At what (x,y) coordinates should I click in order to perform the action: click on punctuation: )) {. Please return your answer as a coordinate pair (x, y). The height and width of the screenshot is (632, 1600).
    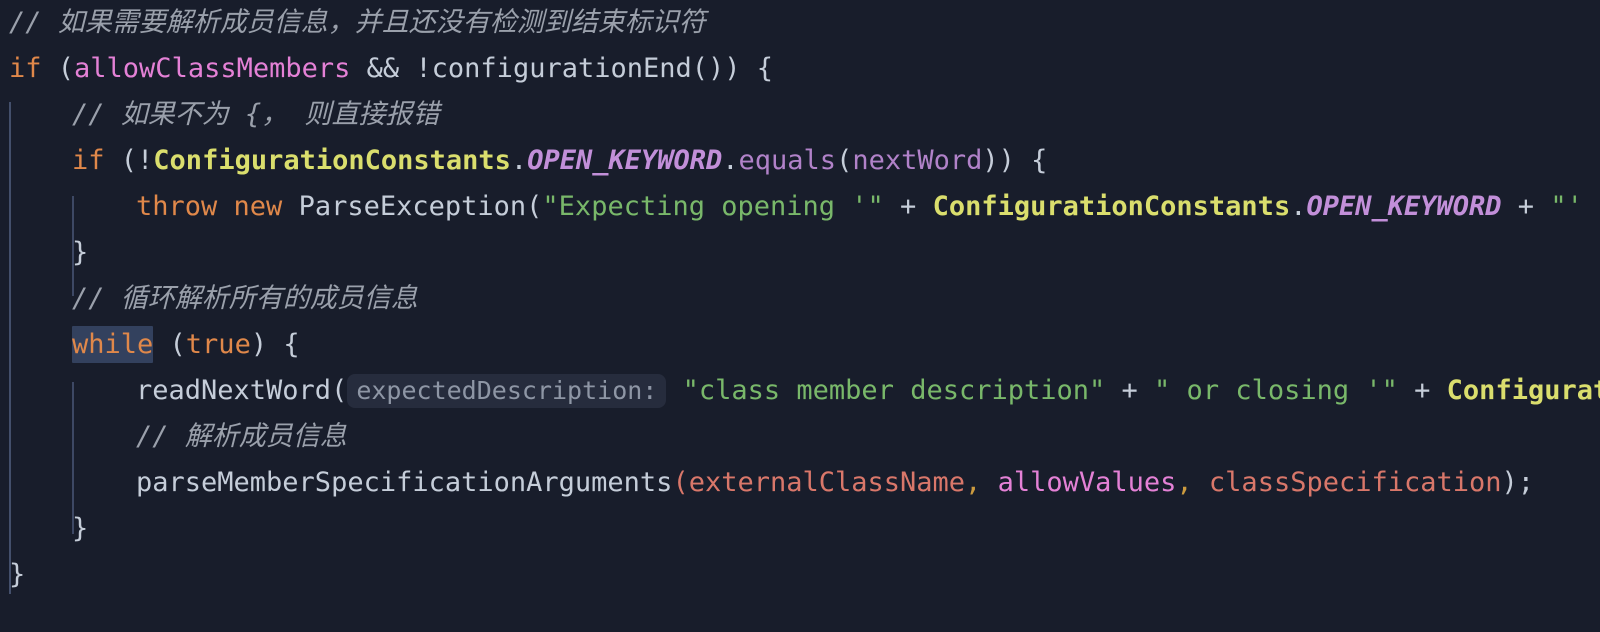
    Looking at the image, I should click on (1015, 160).